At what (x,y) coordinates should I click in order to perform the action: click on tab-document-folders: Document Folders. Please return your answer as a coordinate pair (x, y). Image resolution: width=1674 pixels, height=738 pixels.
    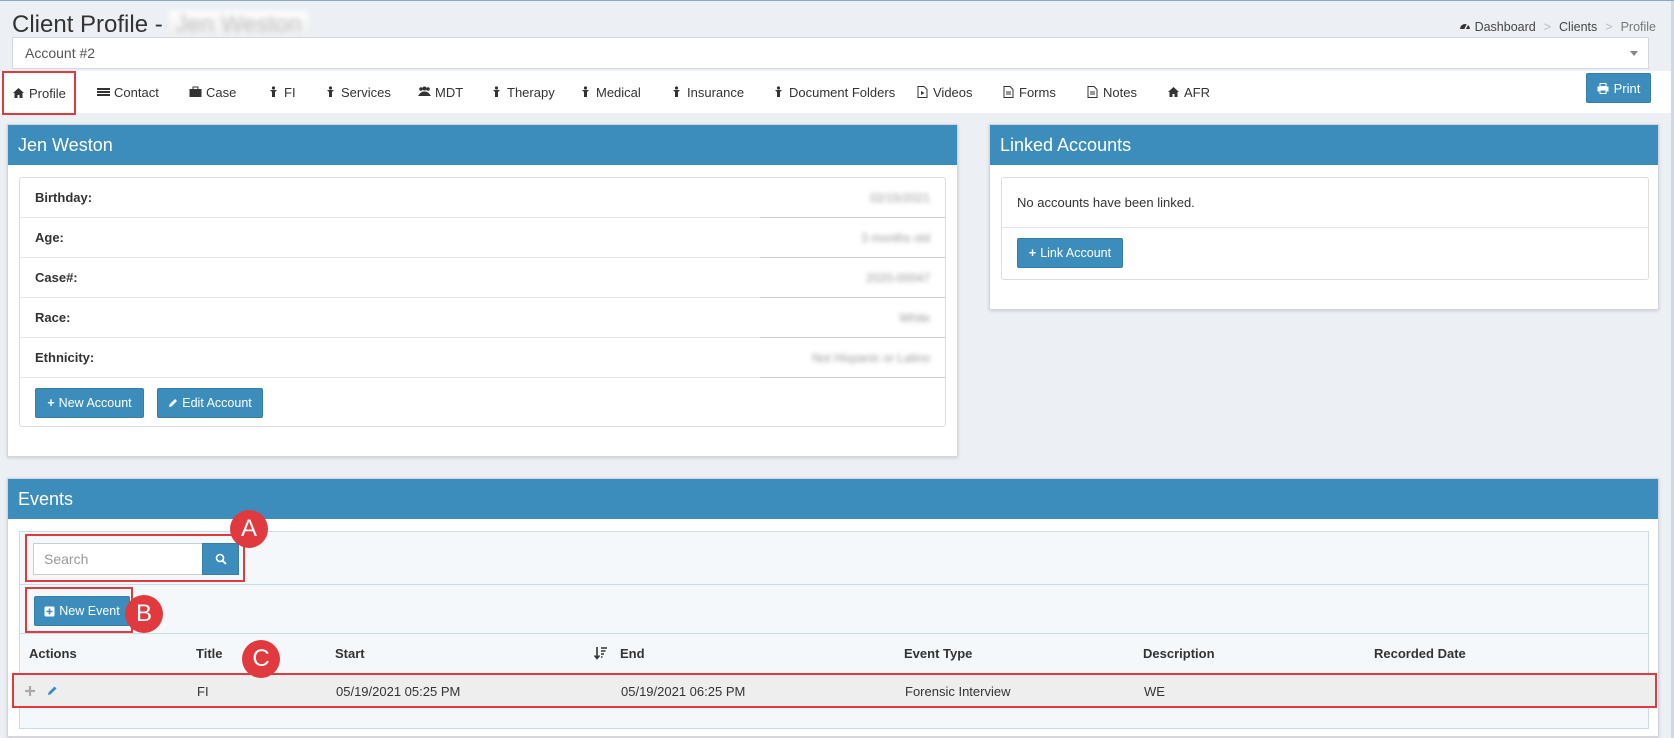
    Looking at the image, I should click on (832, 92).